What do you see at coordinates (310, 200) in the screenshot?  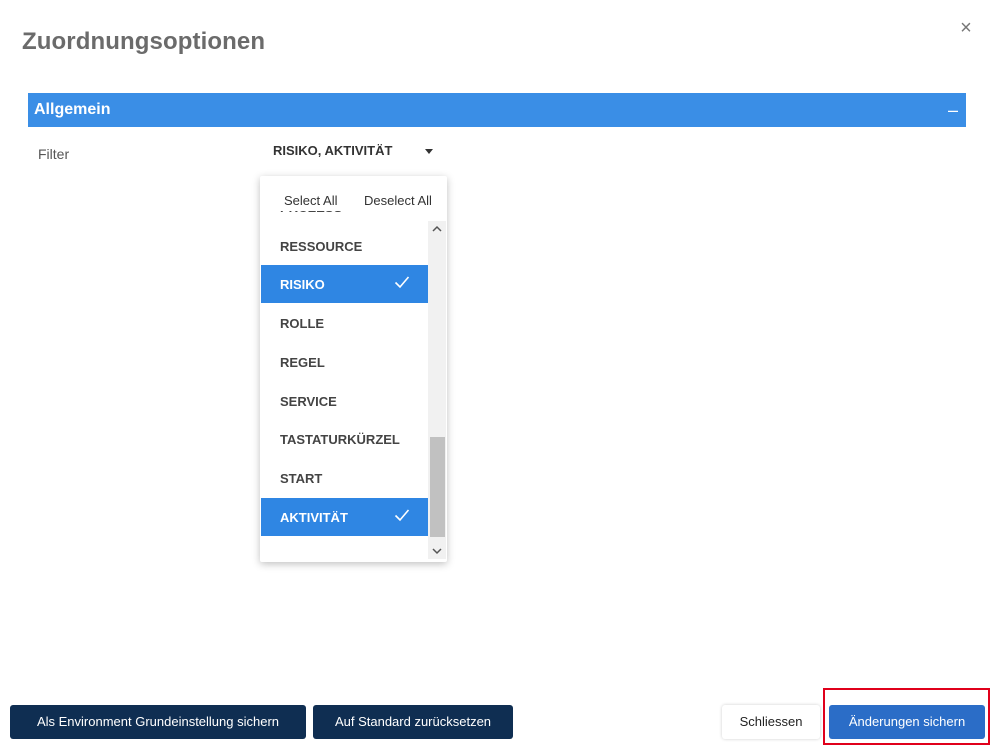 I see `select-all-button: Select All` at bounding box center [310, 200].